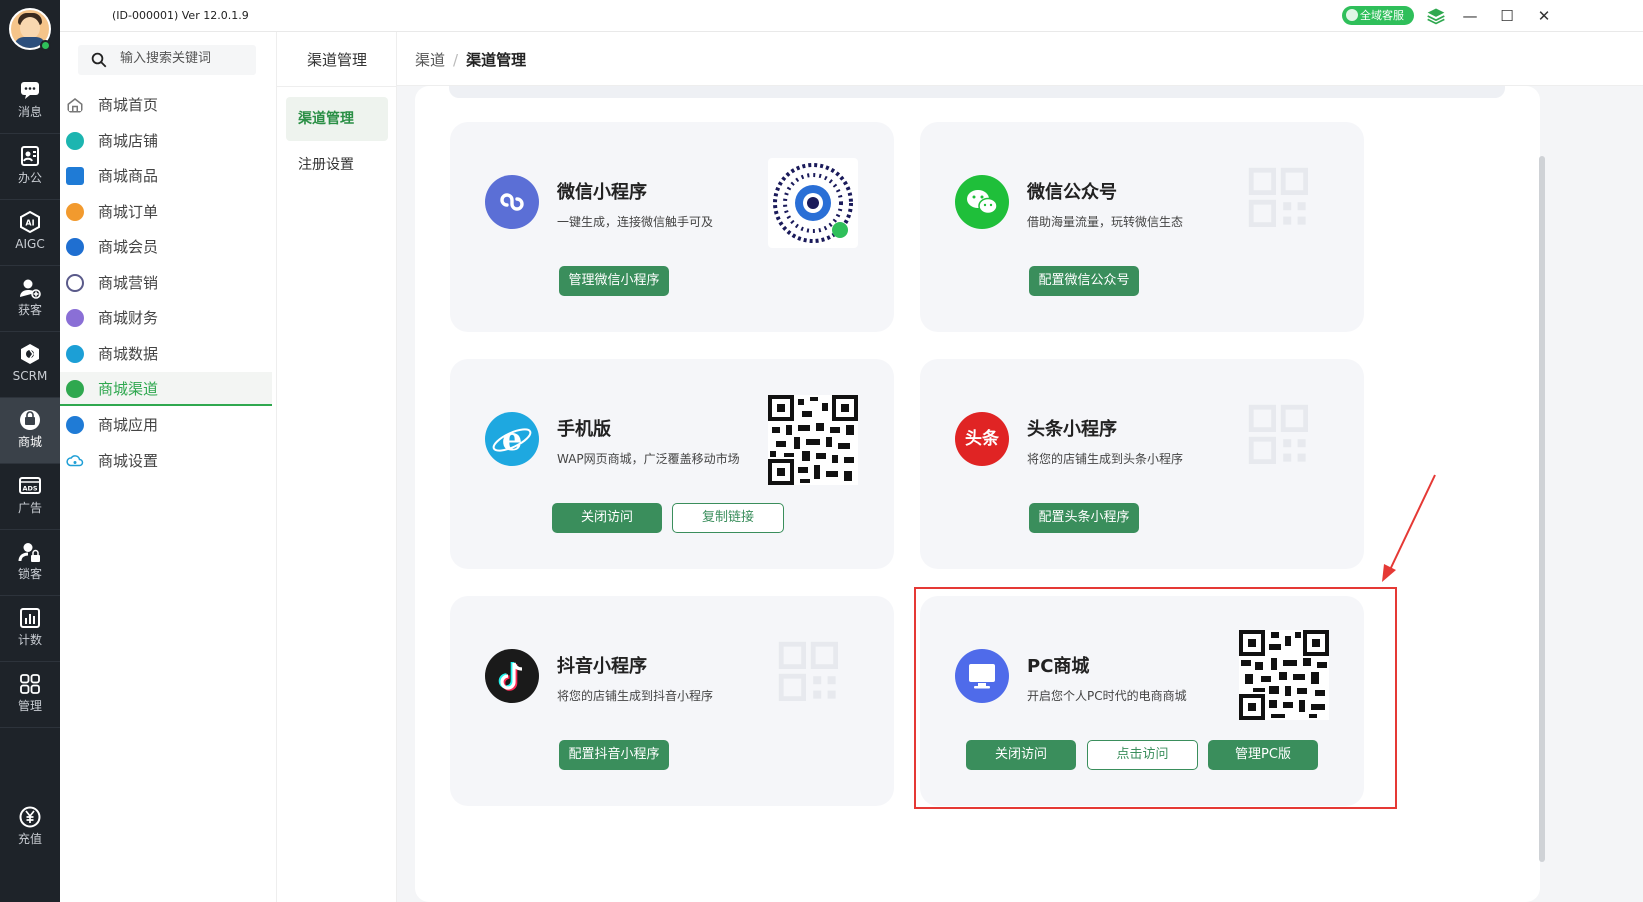  What do you see at coordinates (30, 684) in the screenshot?
I see `grid-icon` at bounding box center [30, 684].